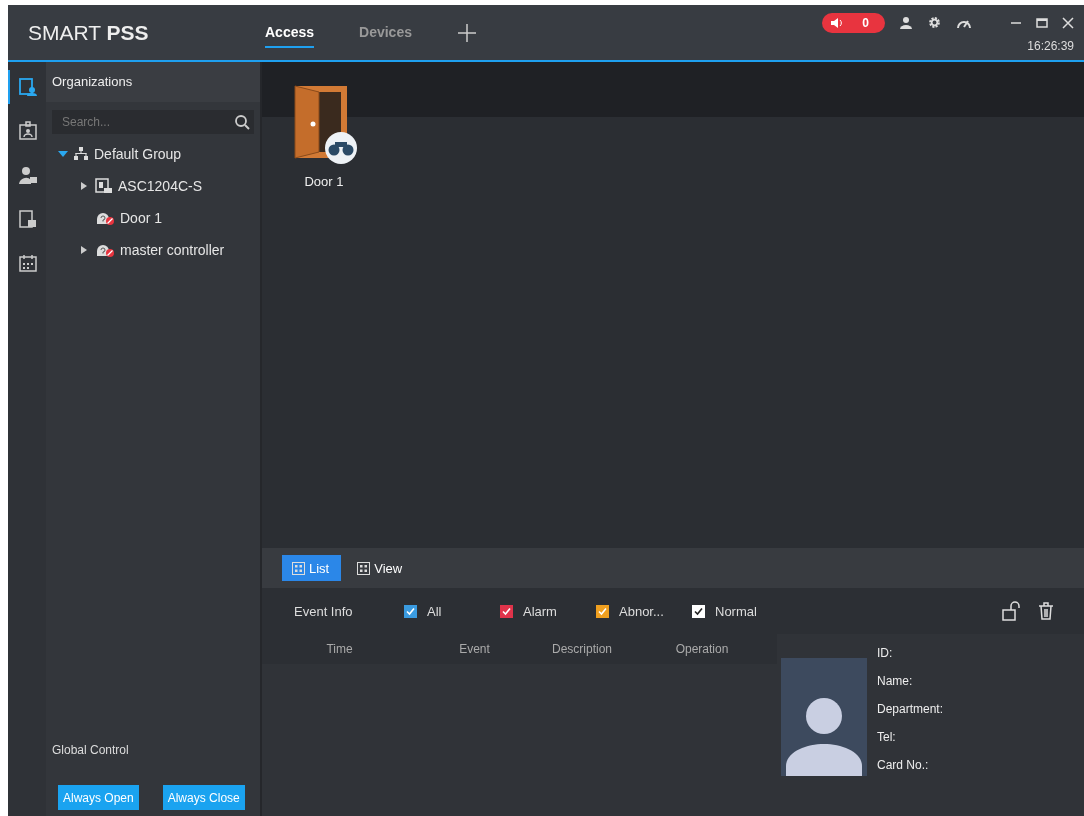 The image size is (1084, 816). Describe the element at coordinates (540, 611) in the screenshot. I see `checkbox-label: Alarm` at that location.